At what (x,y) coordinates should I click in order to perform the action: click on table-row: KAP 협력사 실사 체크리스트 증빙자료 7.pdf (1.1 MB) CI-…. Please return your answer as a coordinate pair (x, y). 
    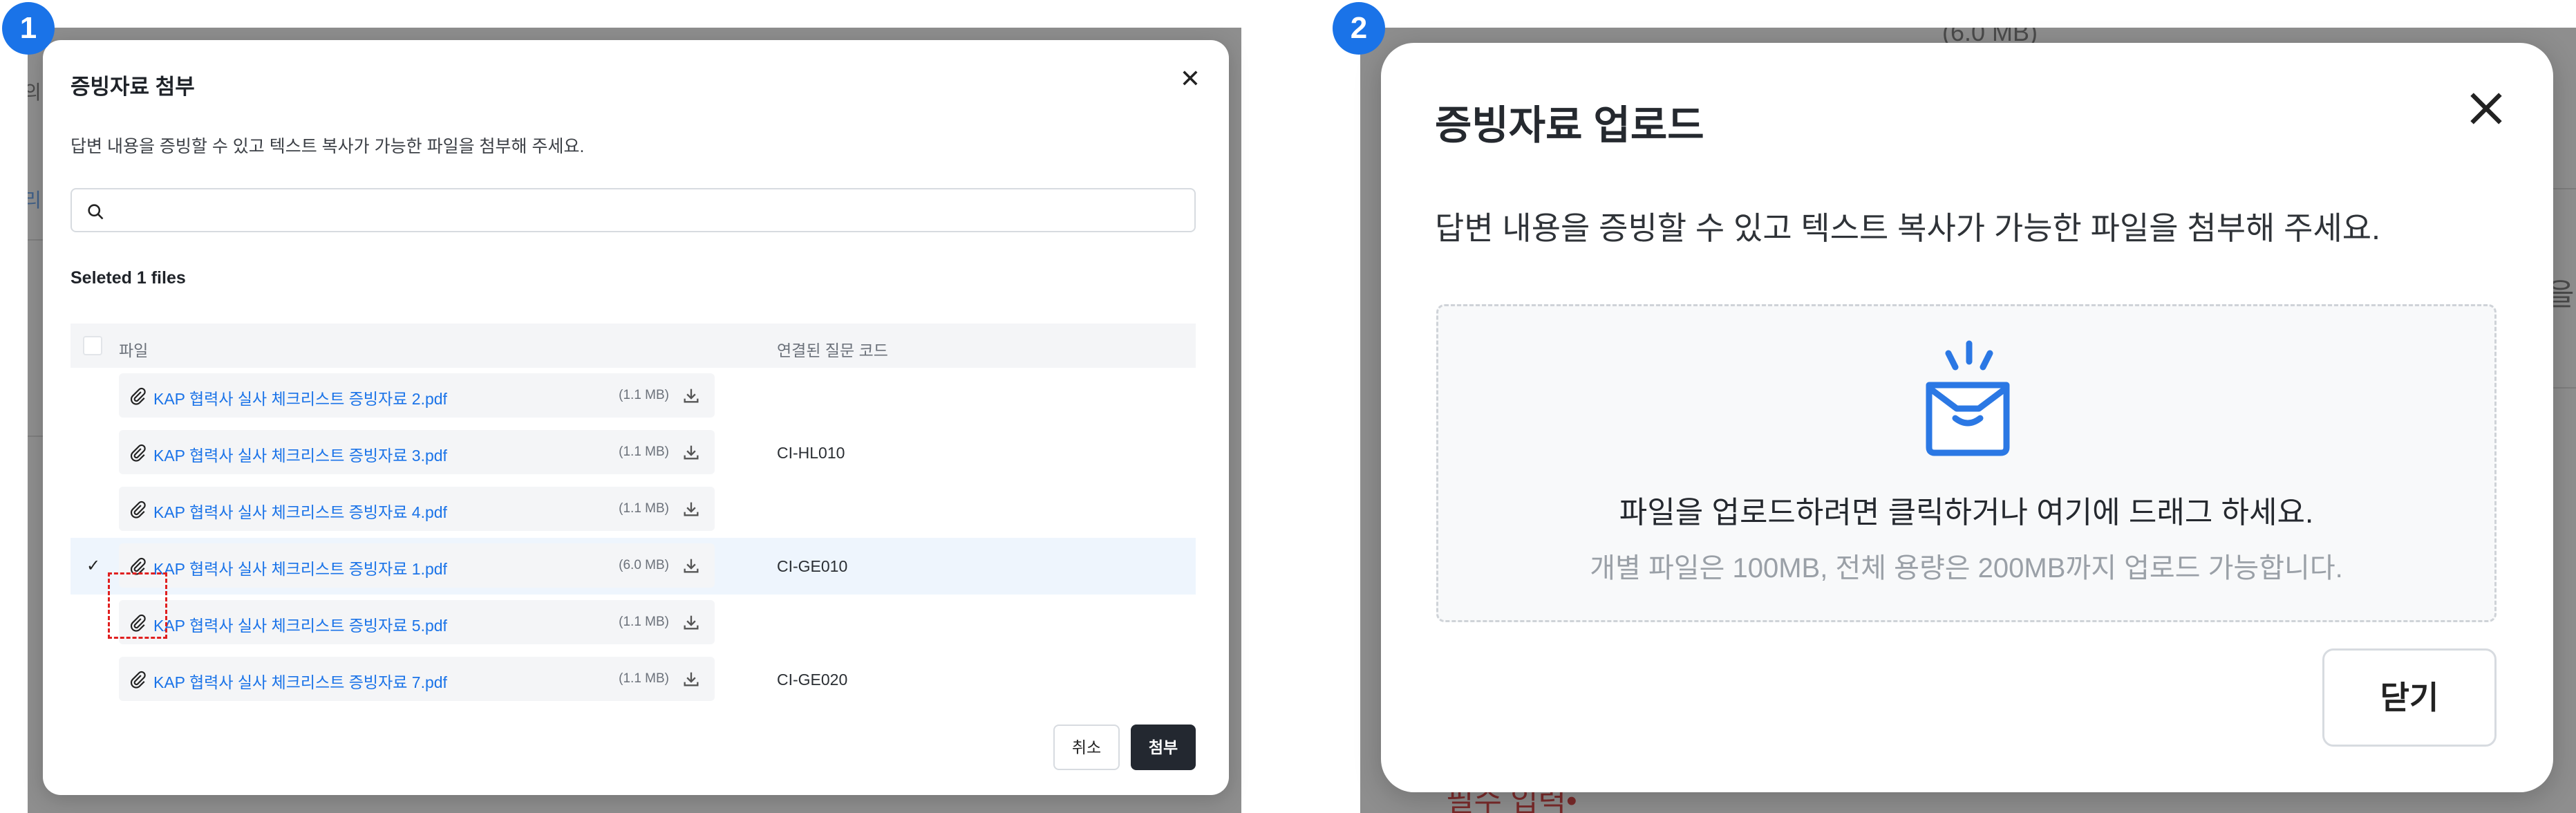
    Looking at the image, I should click on (633, 679).